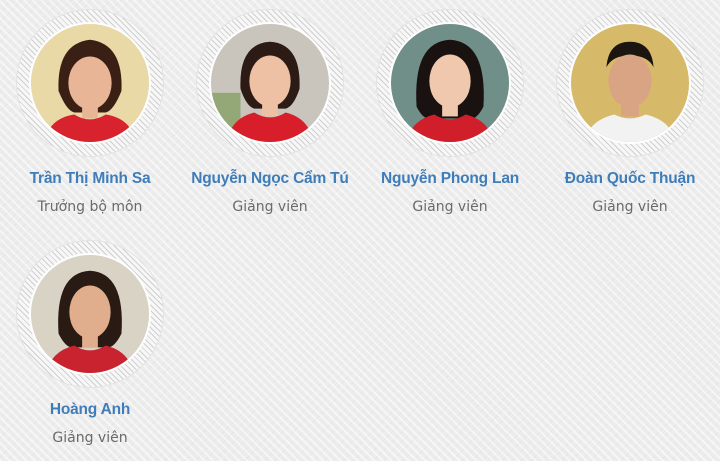 The image size is (720, 461). I want to click on member-name-link: Hoàng Anh, so click(90, 410).